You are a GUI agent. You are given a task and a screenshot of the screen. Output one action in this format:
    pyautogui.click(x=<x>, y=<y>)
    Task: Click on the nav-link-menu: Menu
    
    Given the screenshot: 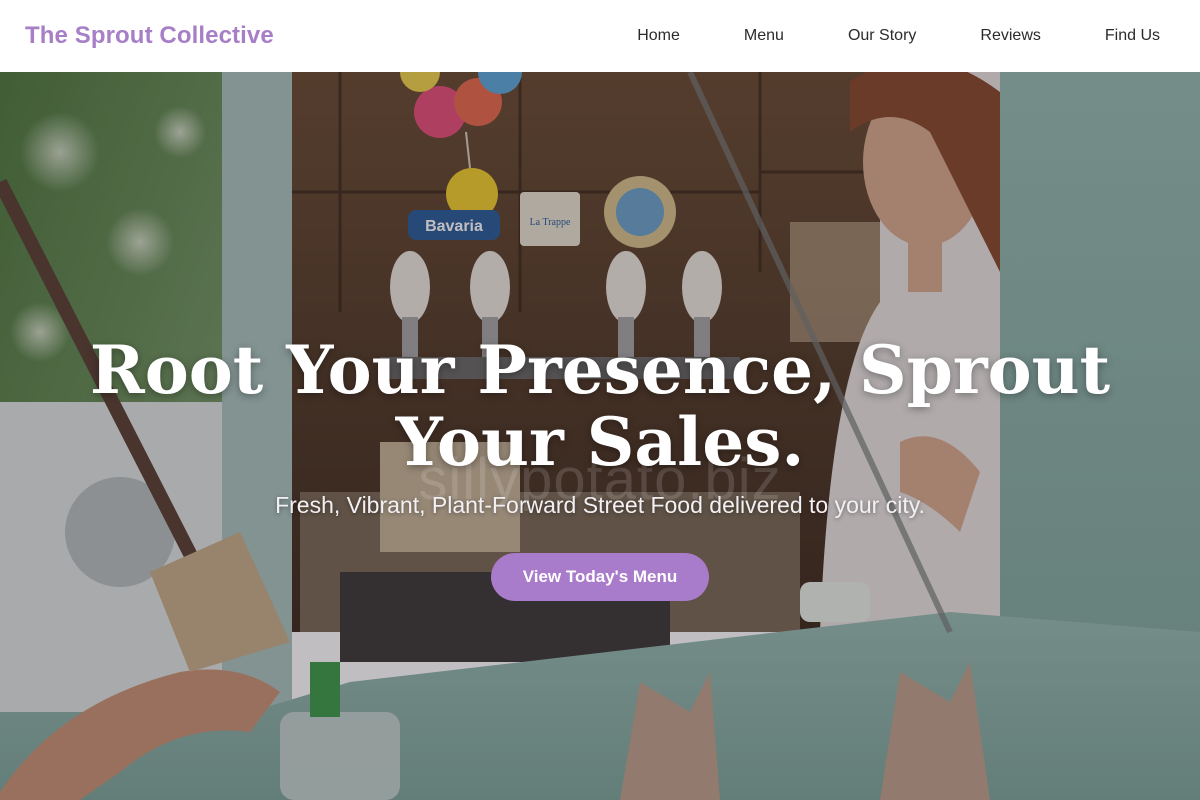 What is the action you would take?
    pyautogui.click(x=764, y=36)
    